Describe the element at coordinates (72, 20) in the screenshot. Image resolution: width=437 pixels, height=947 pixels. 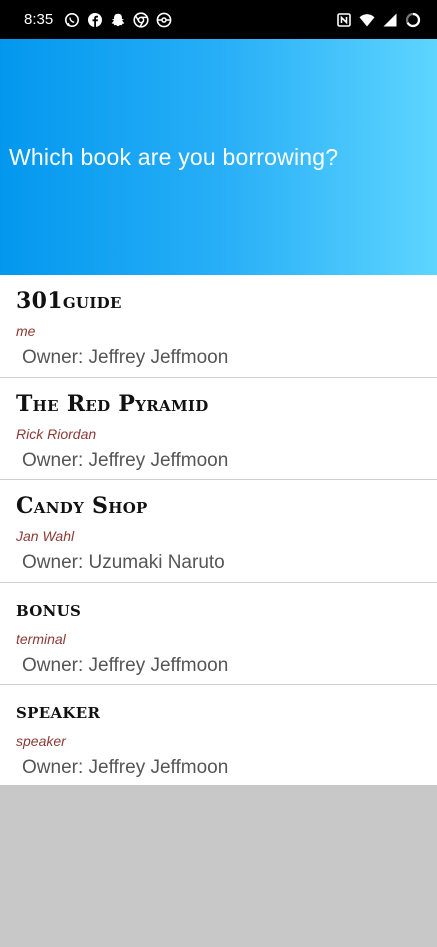
I see `whatsapp-icon` at that location.